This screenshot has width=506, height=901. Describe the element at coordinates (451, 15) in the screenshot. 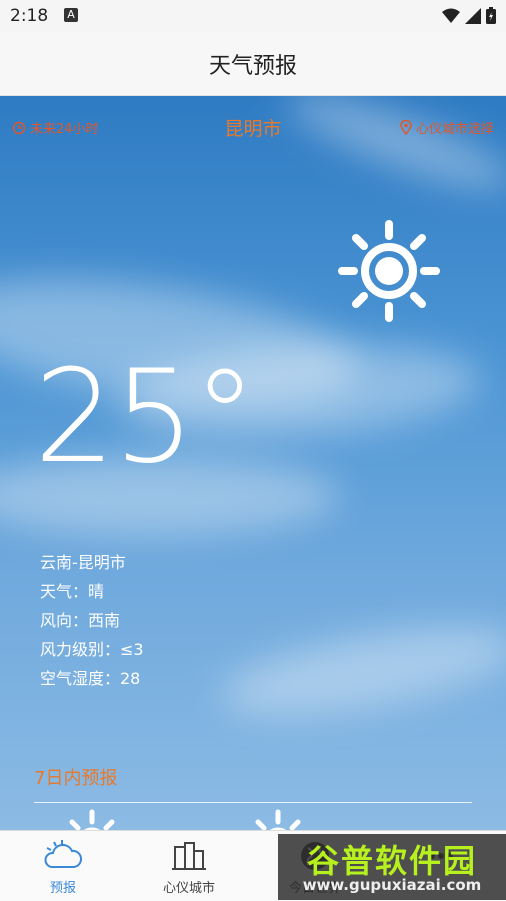

I see `wifi-icon` at that location.